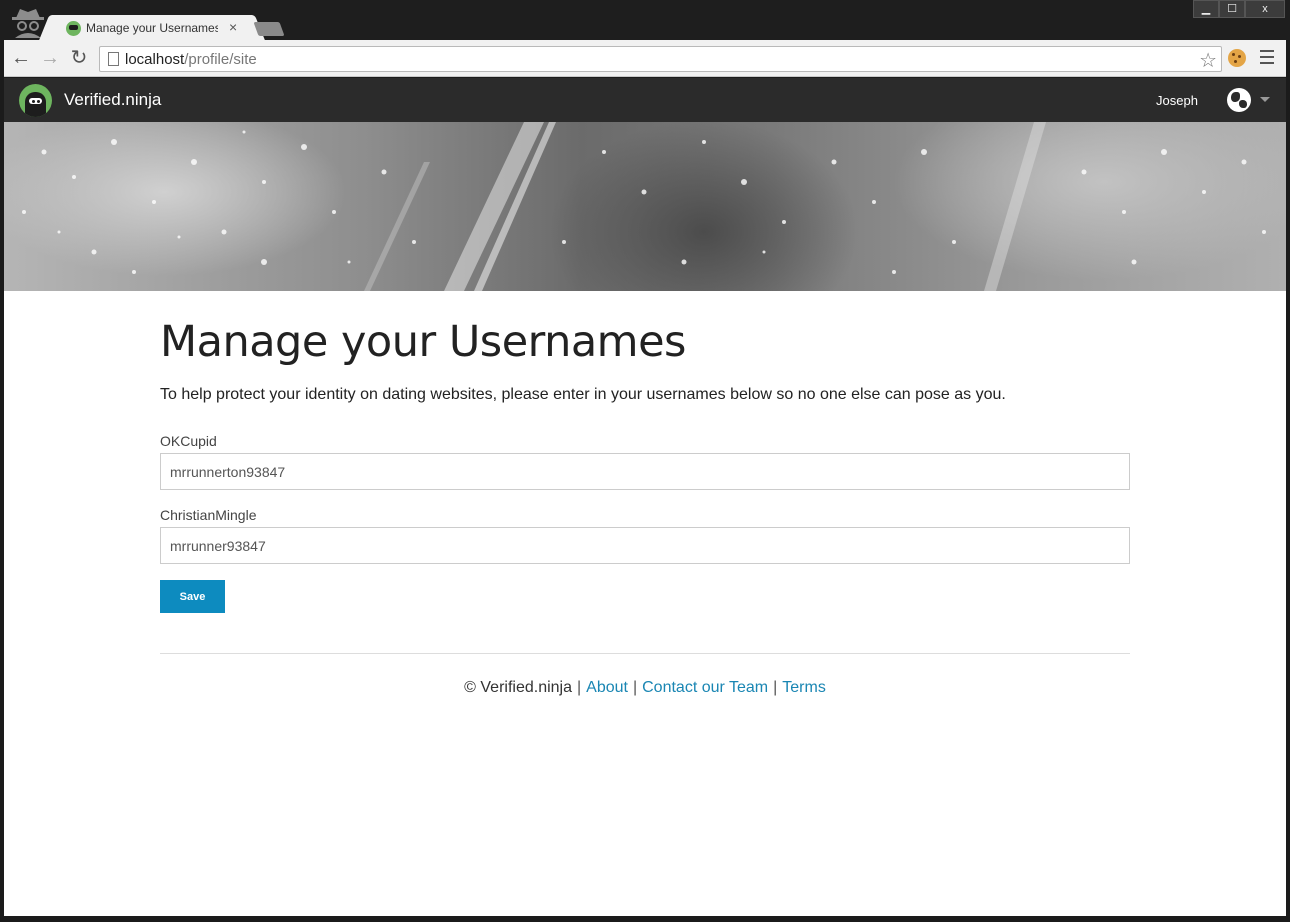 This screenshot has height=922, width=1290. Describe the element at coordinates (155, 59) in the screenshot. I see `url-host: localhost` at that location.